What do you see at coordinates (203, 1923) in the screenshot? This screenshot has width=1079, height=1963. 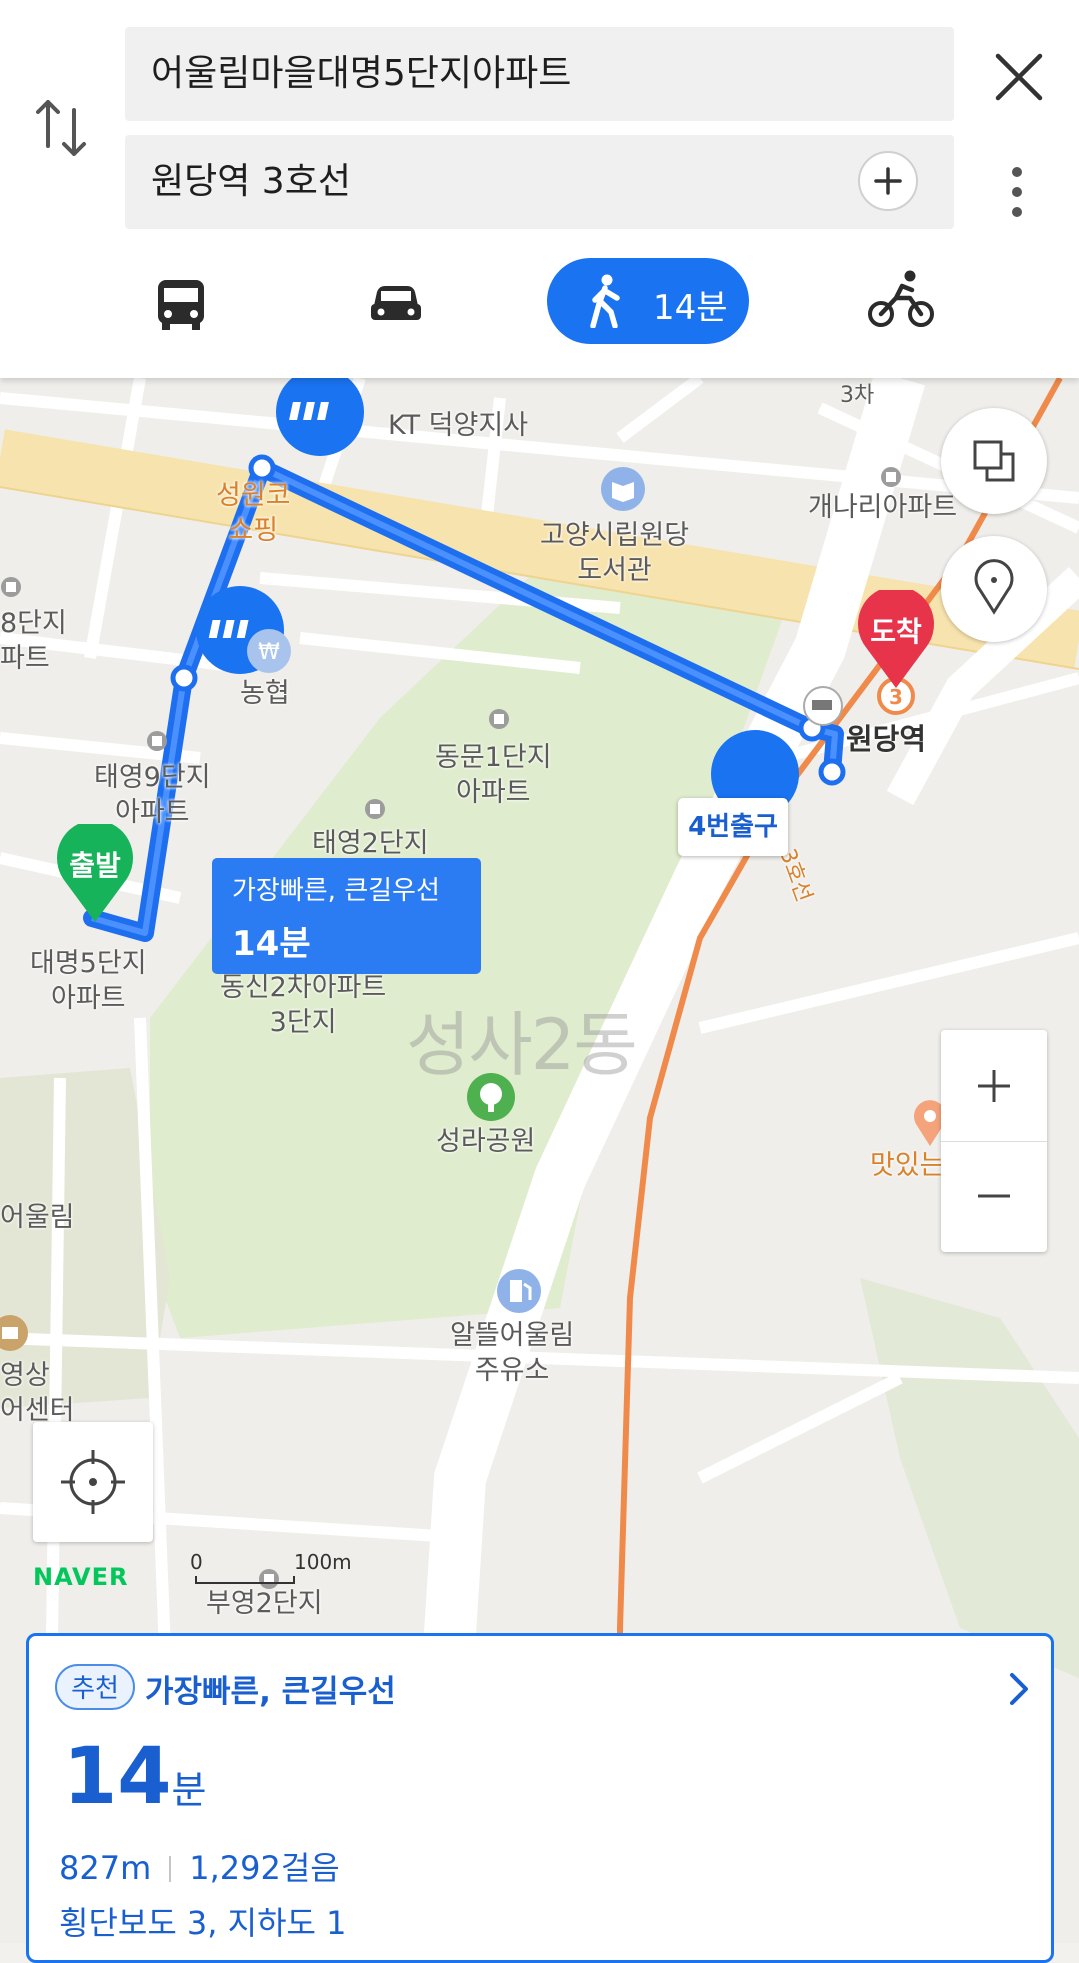 I see `route-crossings: 횡단보도 3, 지하도 1` at bounding box center [203, 1923].